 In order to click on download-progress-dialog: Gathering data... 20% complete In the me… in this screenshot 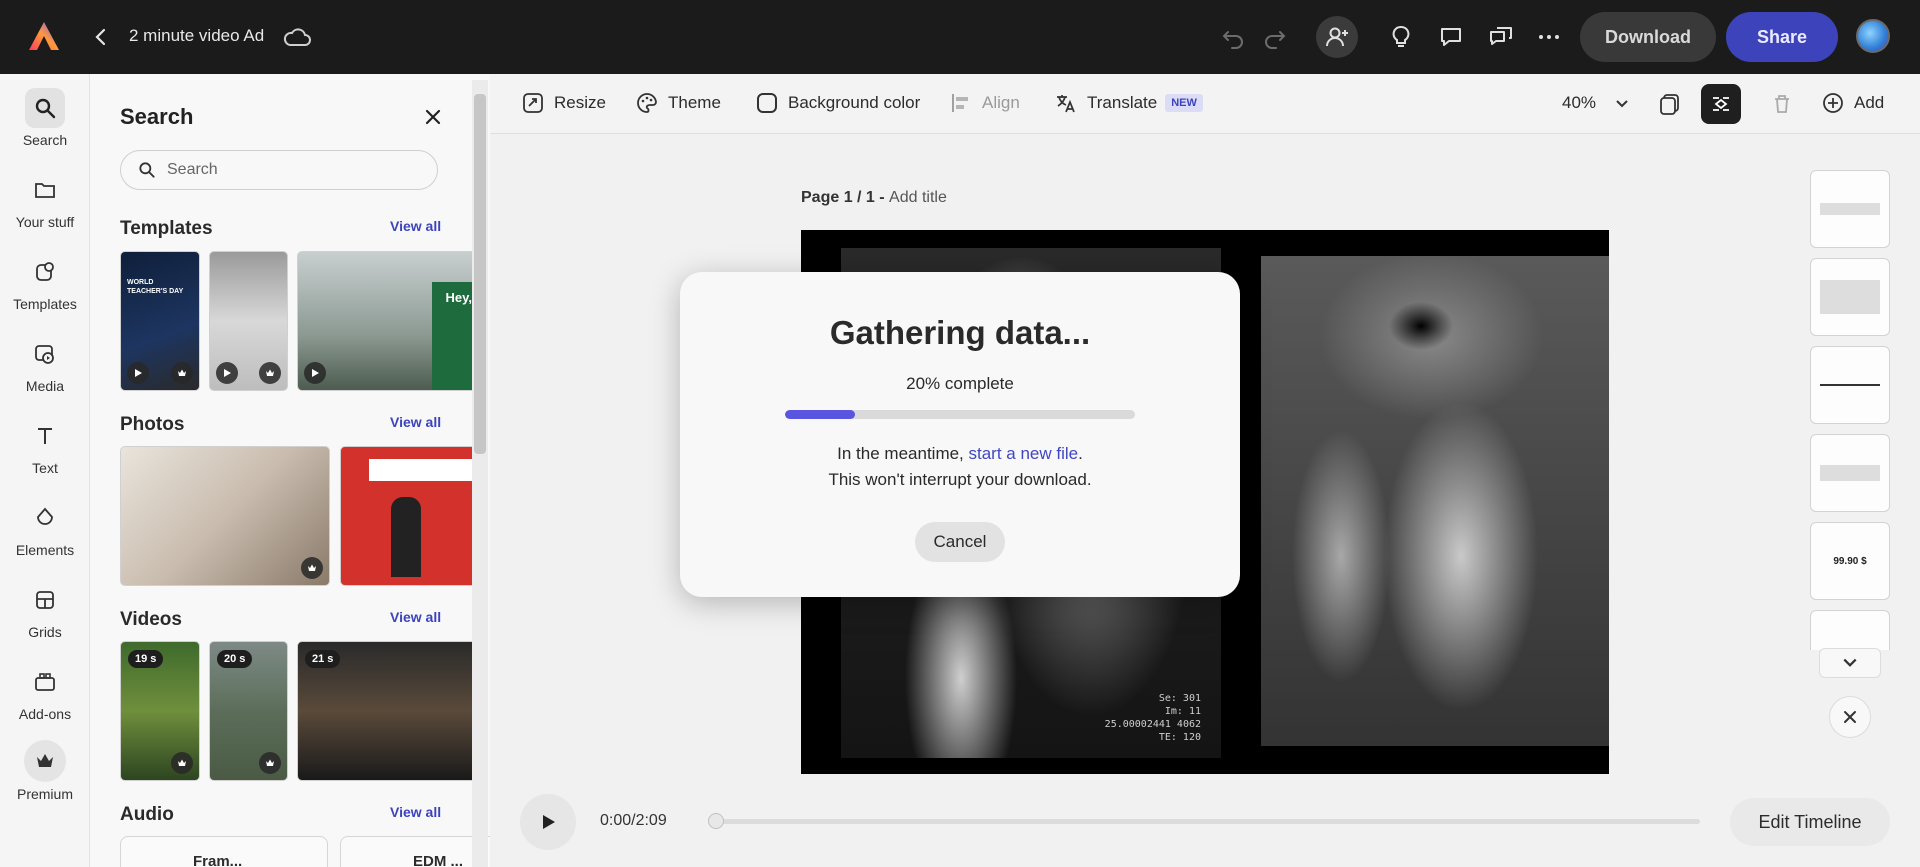, I will do `click(960, 434)`.